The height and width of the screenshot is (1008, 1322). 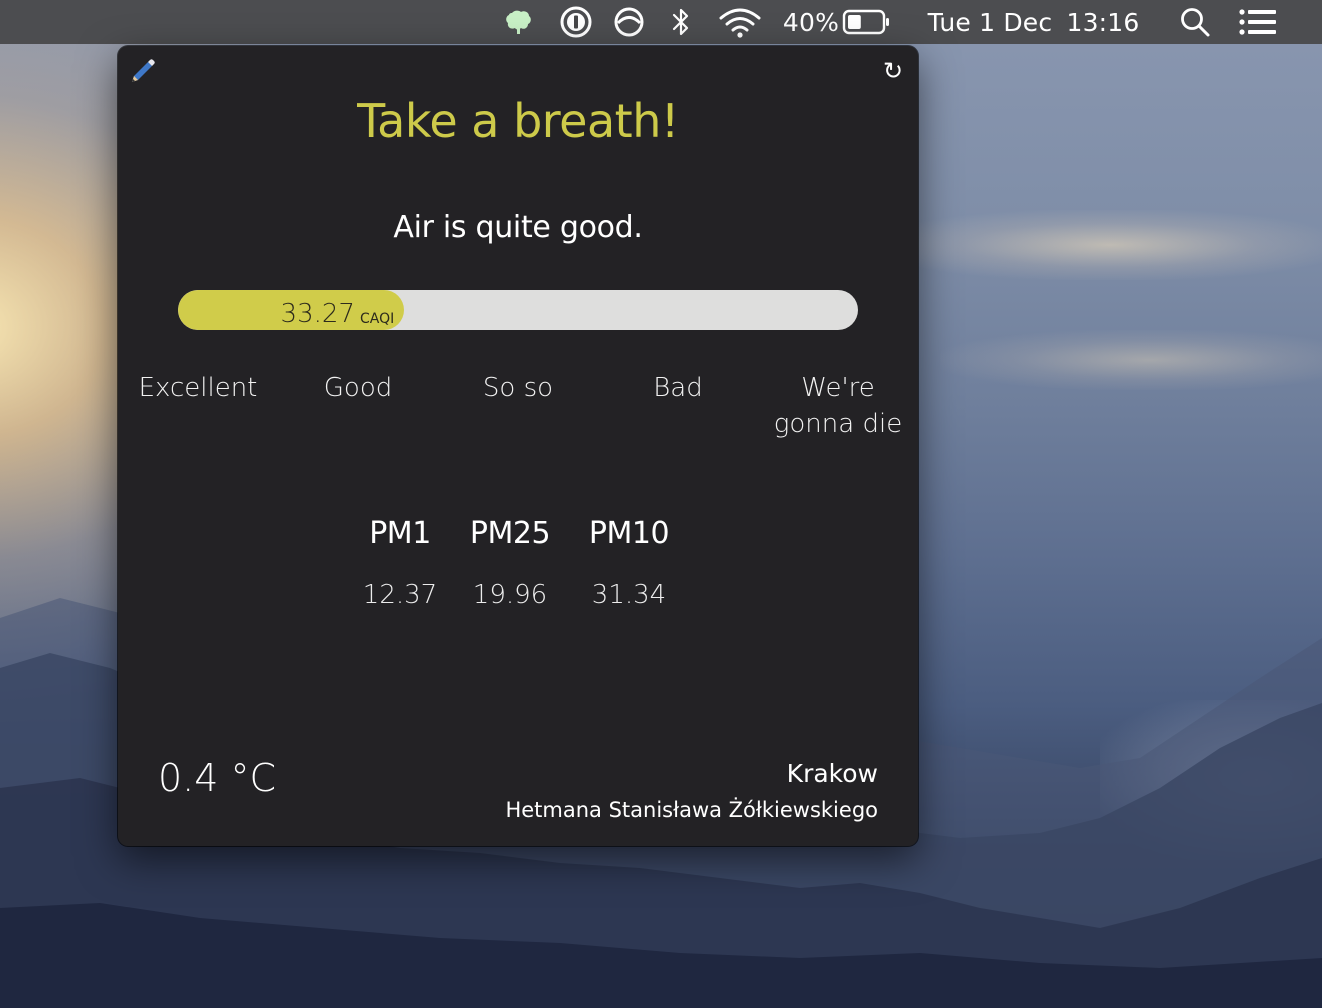 What do you see at coordinates (867, 22) in the screenshot?
I see `battery-icon` at bounding box center [867, 22].